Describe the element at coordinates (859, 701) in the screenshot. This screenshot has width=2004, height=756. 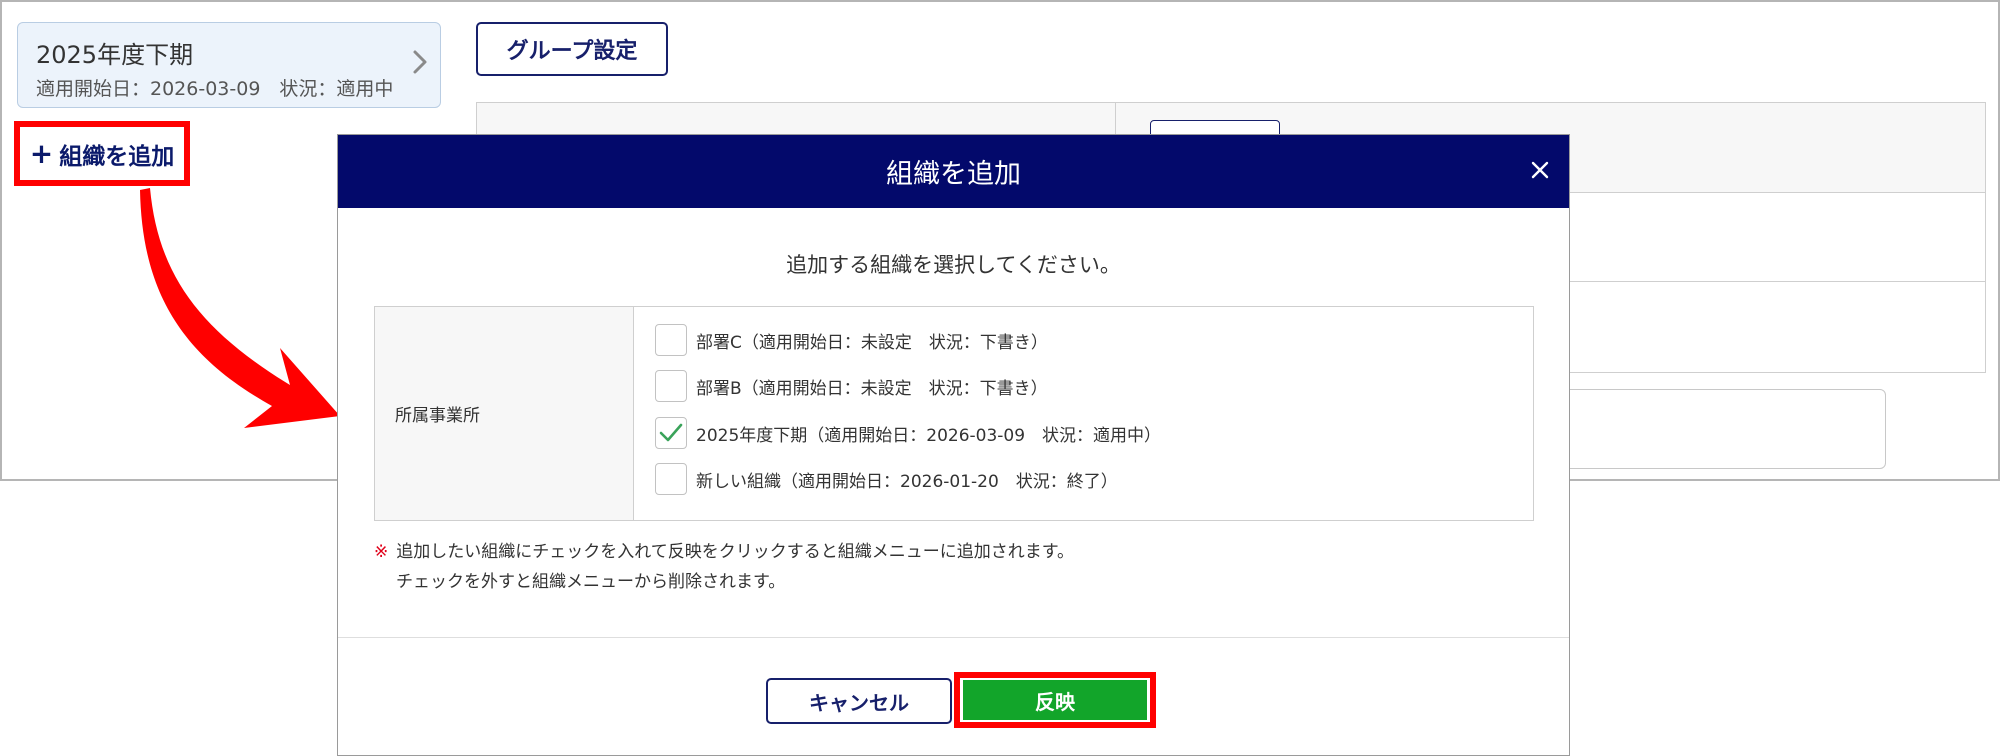
I see `cancel-button: キャンセル` at that location.